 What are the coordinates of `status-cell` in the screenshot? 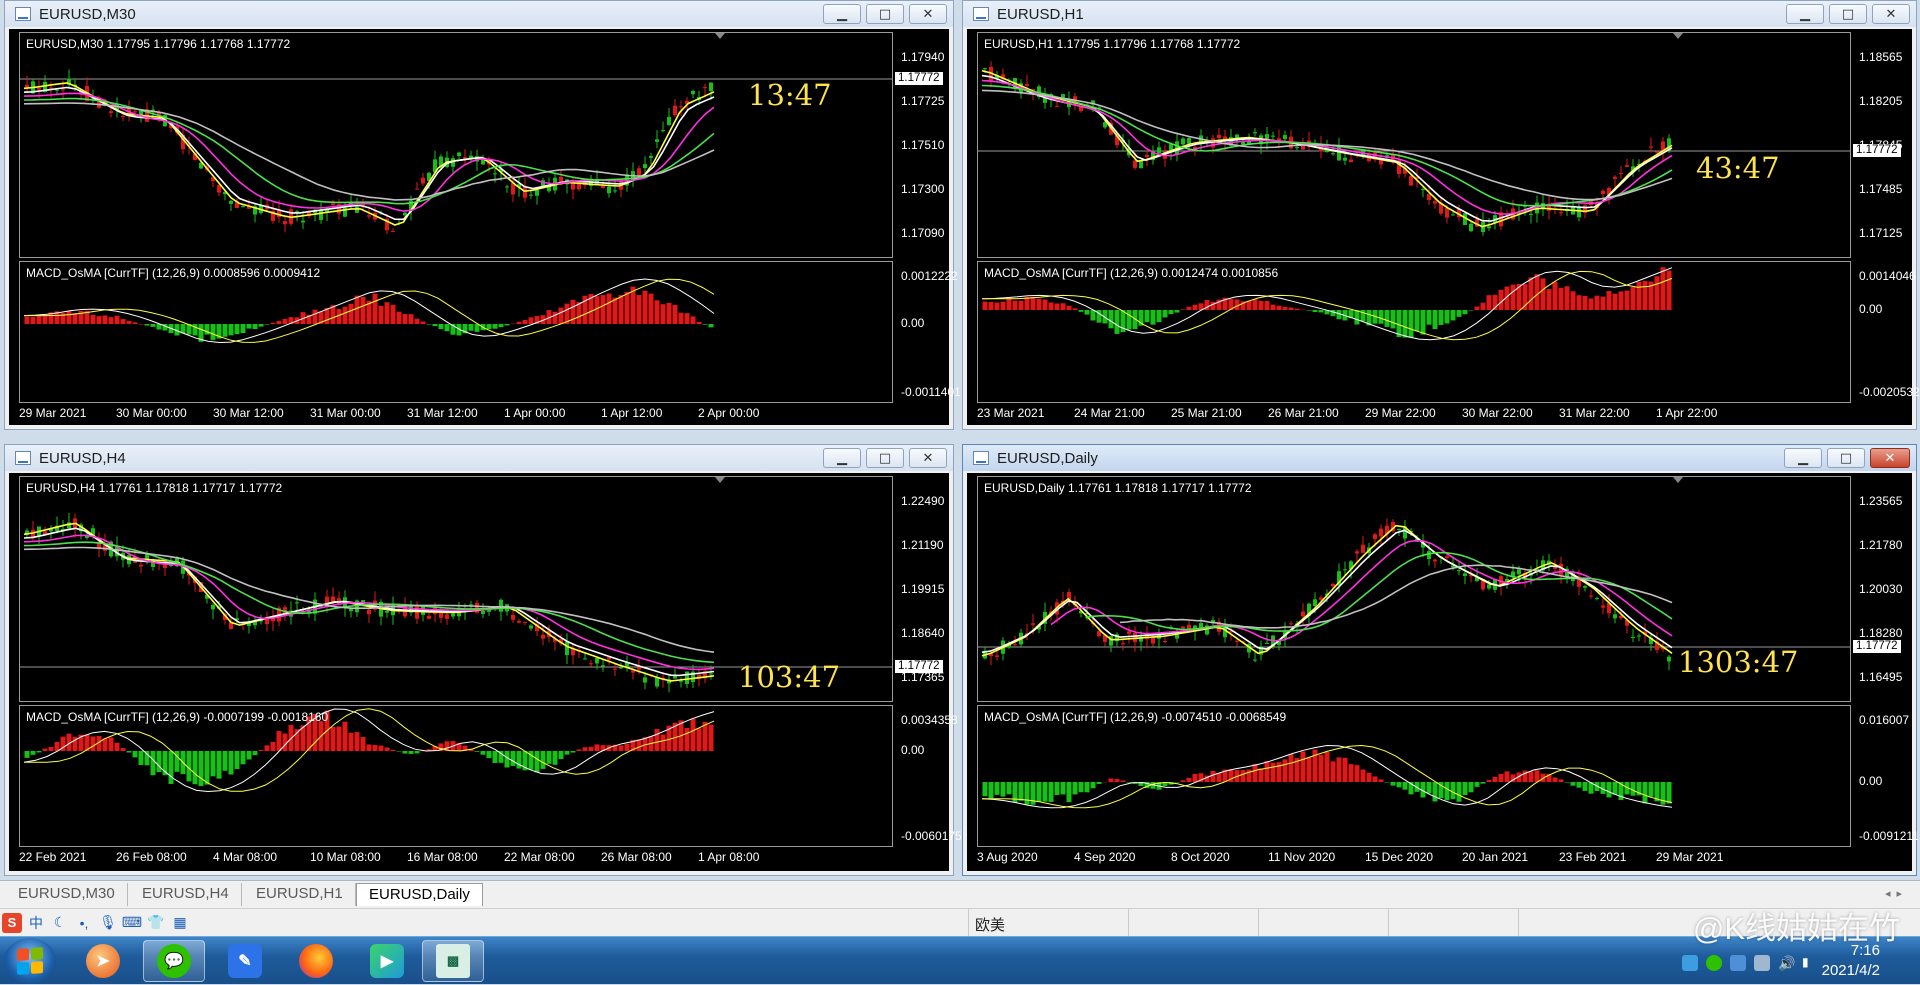 It's located at (1453, 923).